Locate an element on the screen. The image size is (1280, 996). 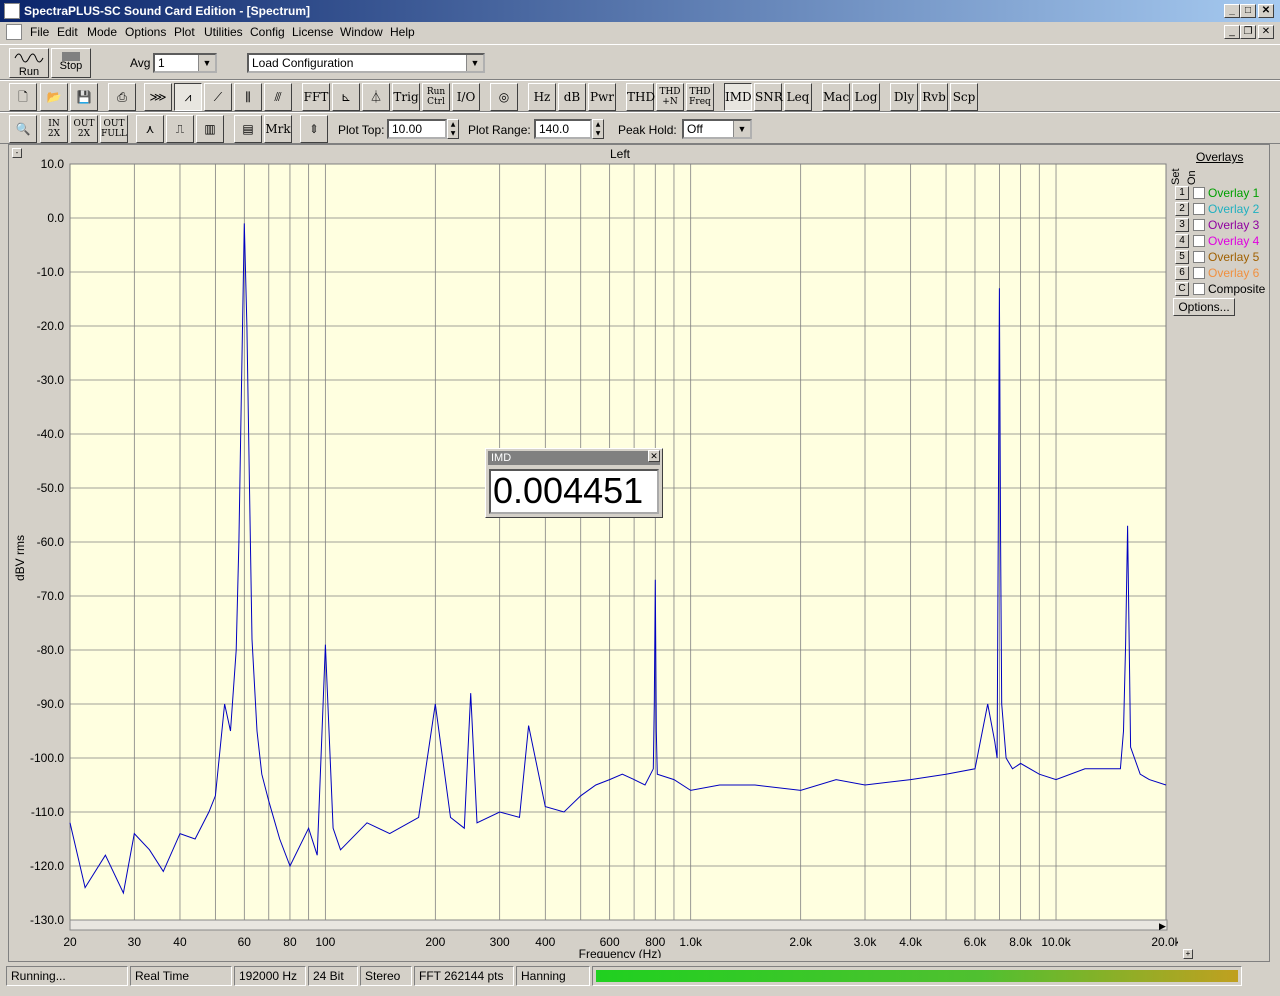
document-icon is located at coordinates (14, 32).